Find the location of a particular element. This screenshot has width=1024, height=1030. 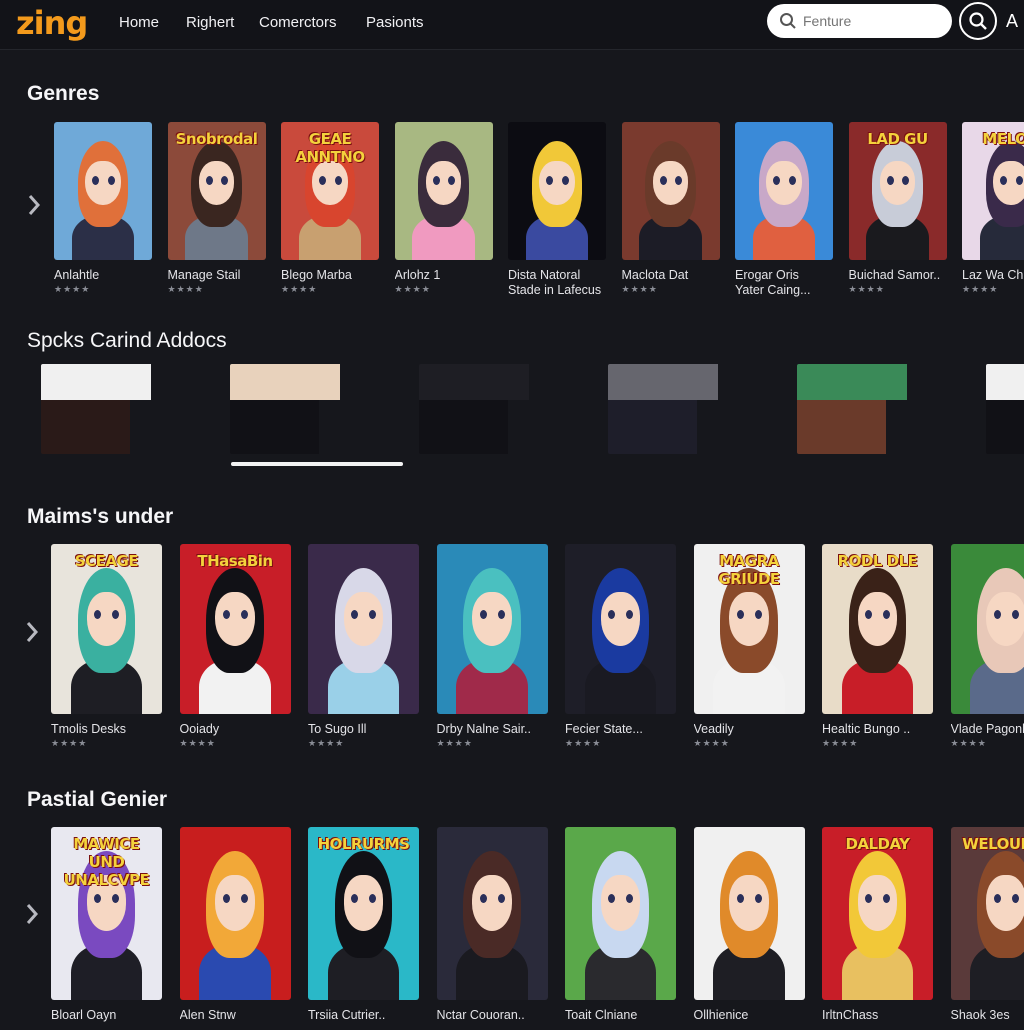

poster-card: Alen Stnw is located at coordinates (235, 928).